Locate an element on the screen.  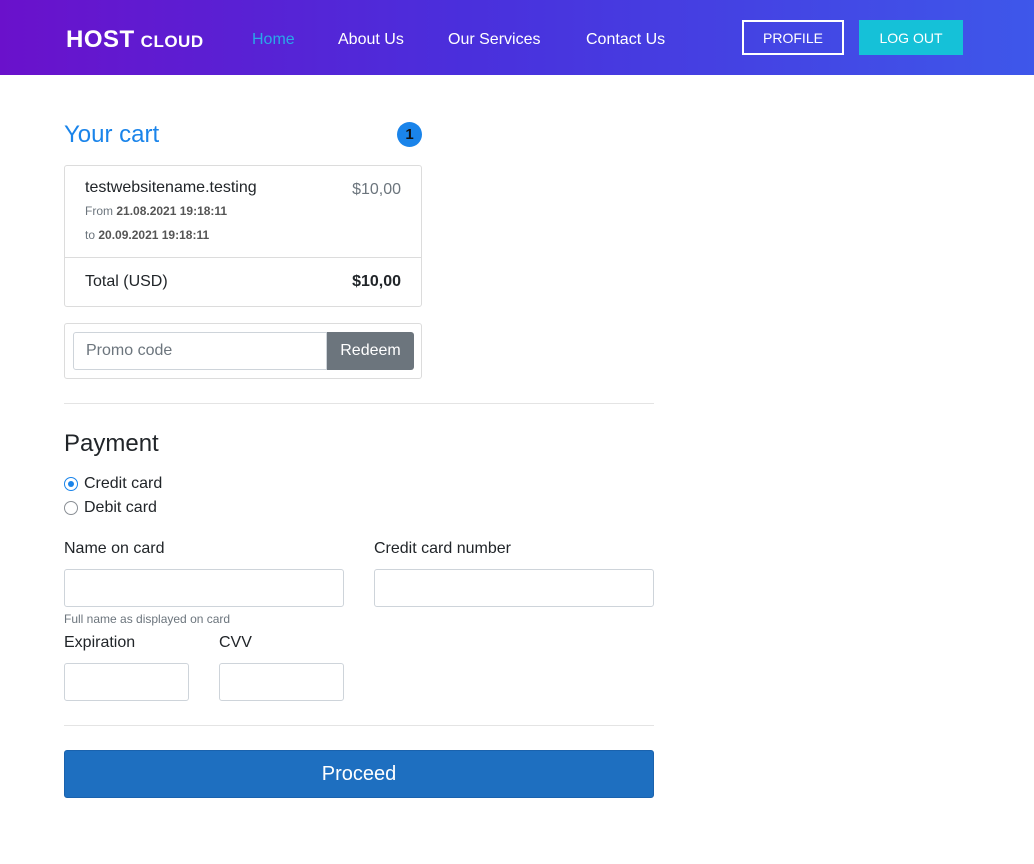
brand-logo: HOST CLOUD is located at coordinates (135, 40).